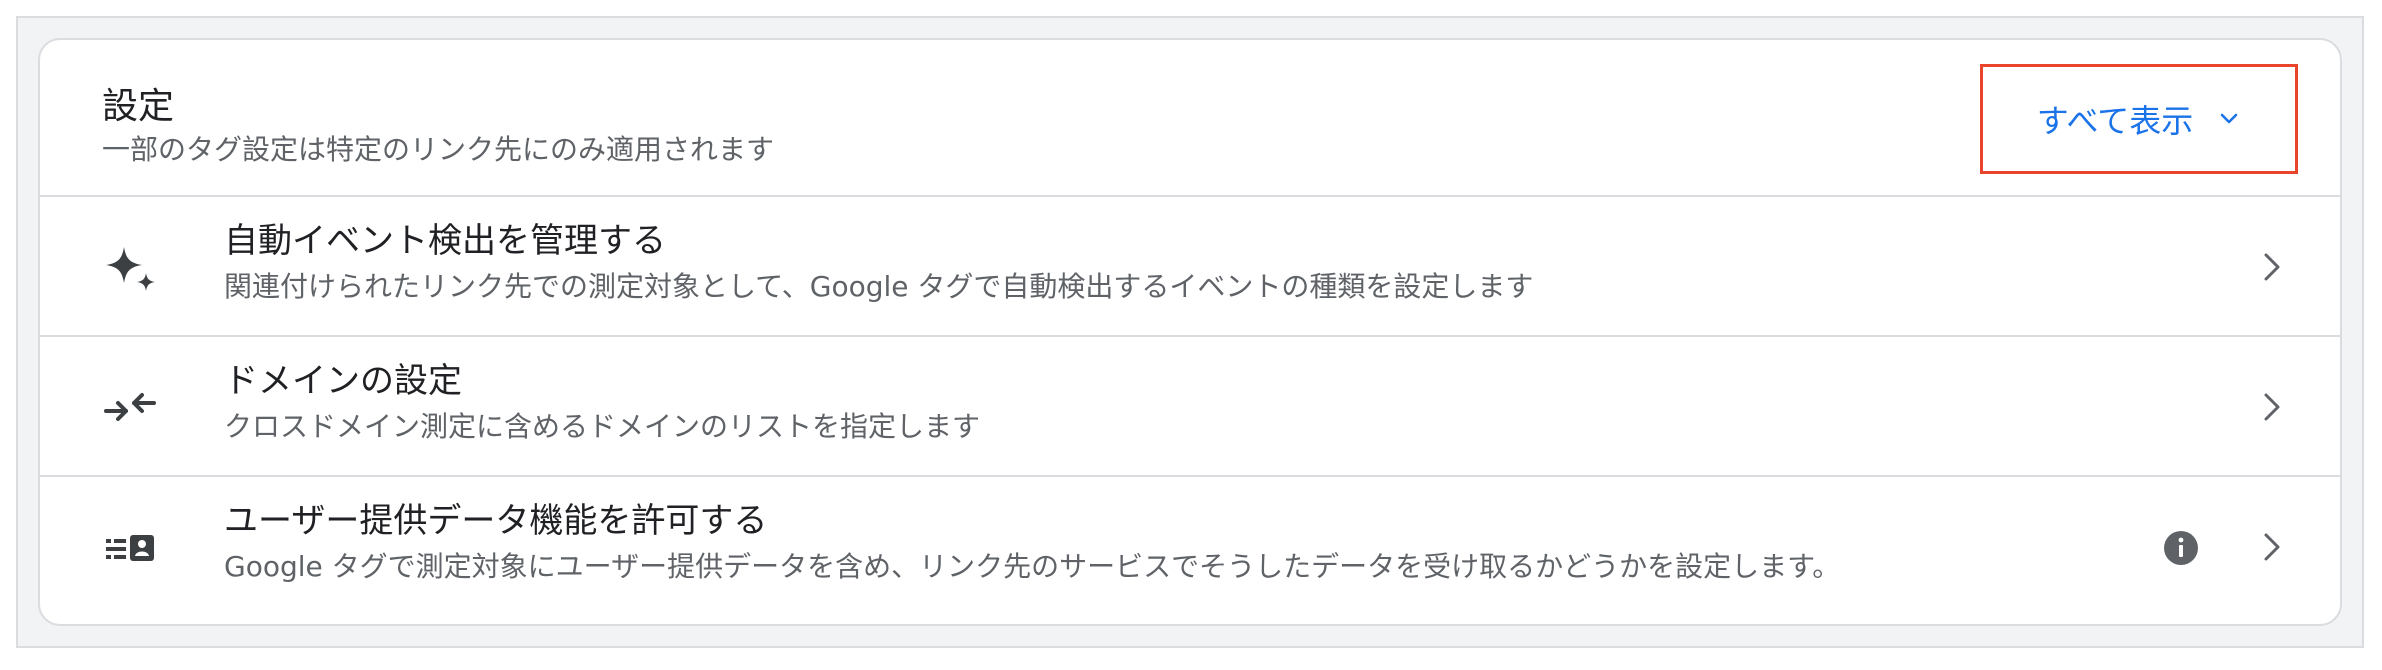 The width and height of the screenshot is (2382, 670). What do you see at coordinates (496, 521) in the screenshot?
I see `row-title: ユーザー提供データ機能を許可する` at bounding box center [496, 521].